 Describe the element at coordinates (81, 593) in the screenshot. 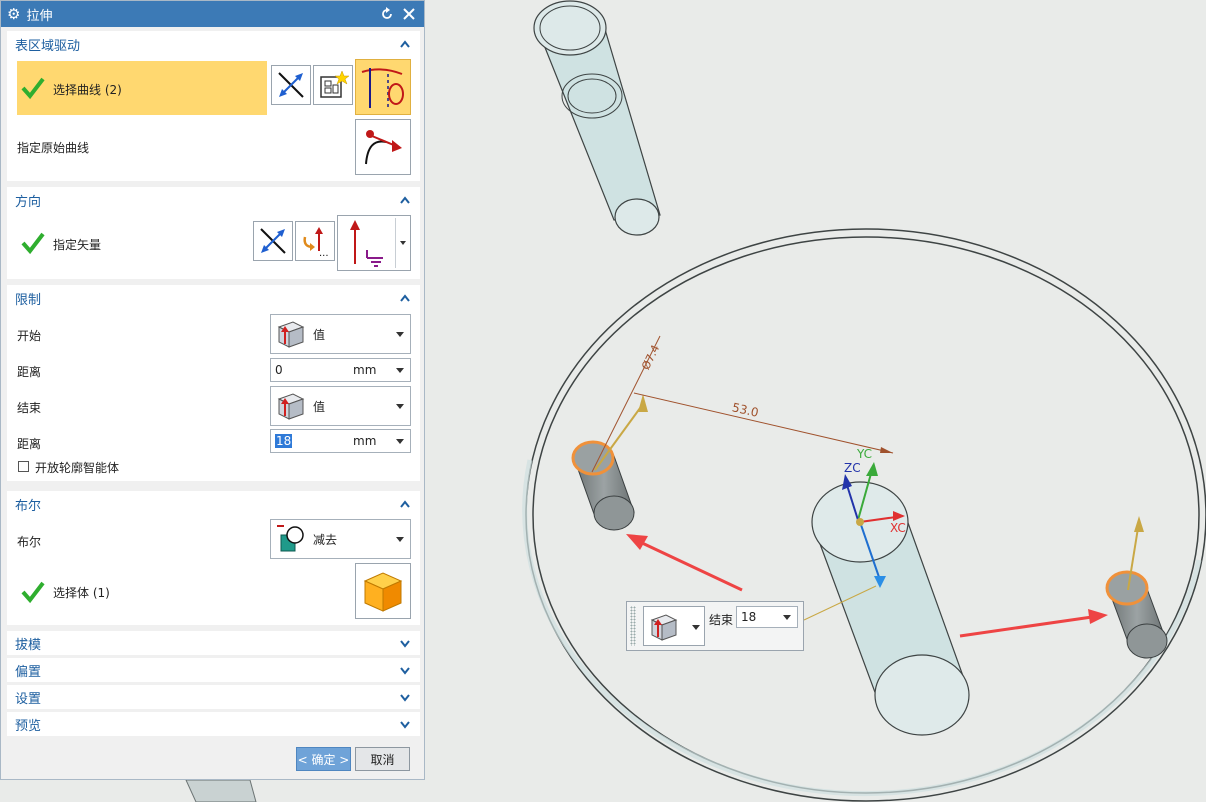

I see `select-body-label: 选择体 (1)` at that location.